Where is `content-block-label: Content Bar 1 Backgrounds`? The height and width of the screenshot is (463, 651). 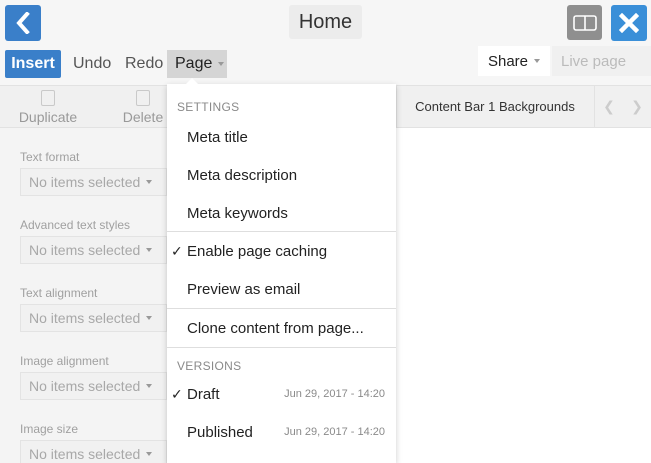 content-block-label: Content Bar 1 Backgrounds is located at coordinates (494, 106).